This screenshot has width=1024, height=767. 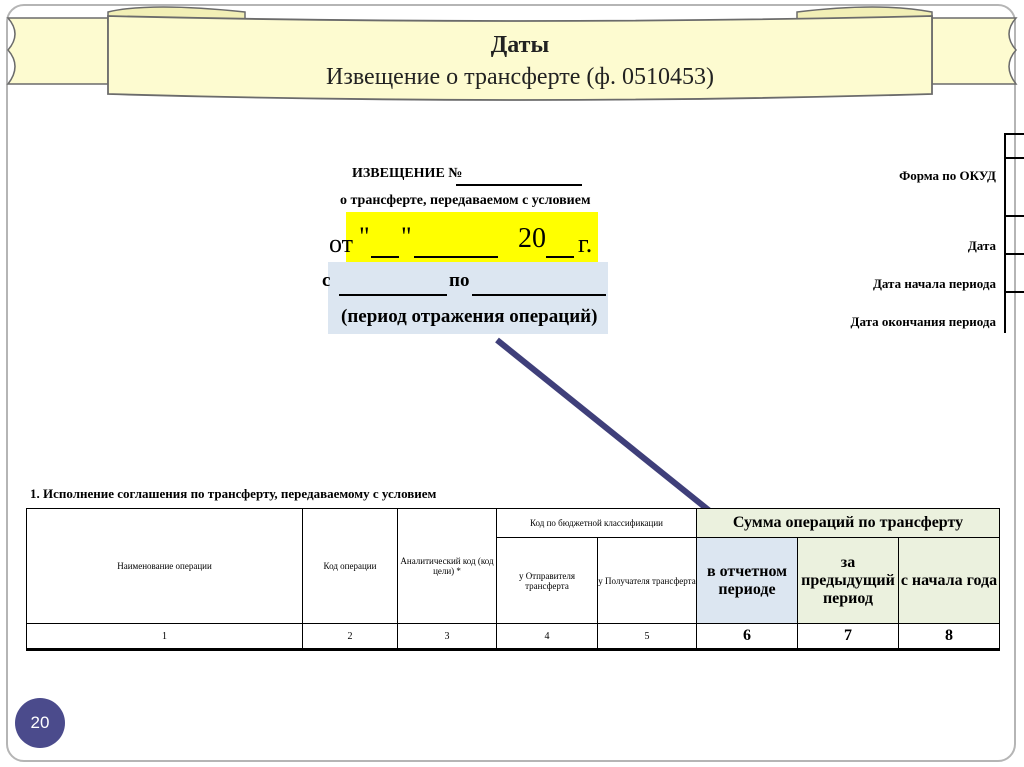 What do you see at coordinates (626, 443) in the screenshot?
I see `pointer-arrow` at bounding box center [626, 443].